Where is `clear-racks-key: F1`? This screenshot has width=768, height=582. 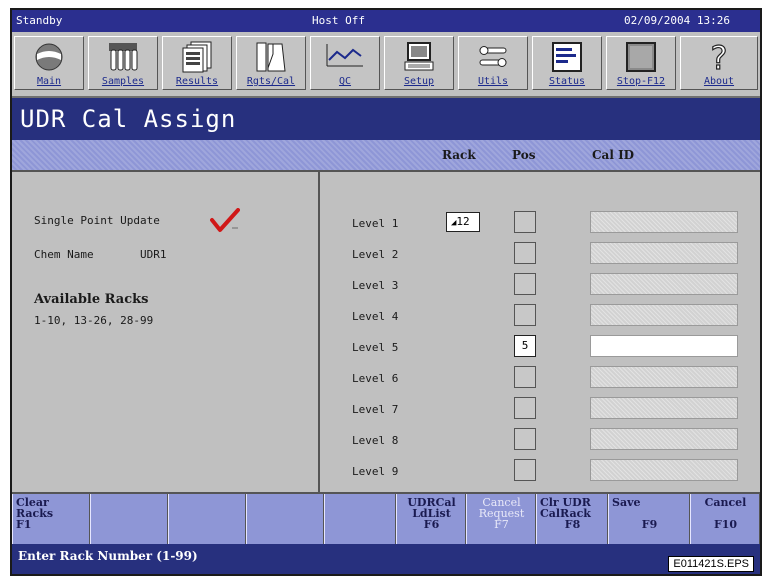
clear-racks-key: F1 is located at coordinates (24, 524).